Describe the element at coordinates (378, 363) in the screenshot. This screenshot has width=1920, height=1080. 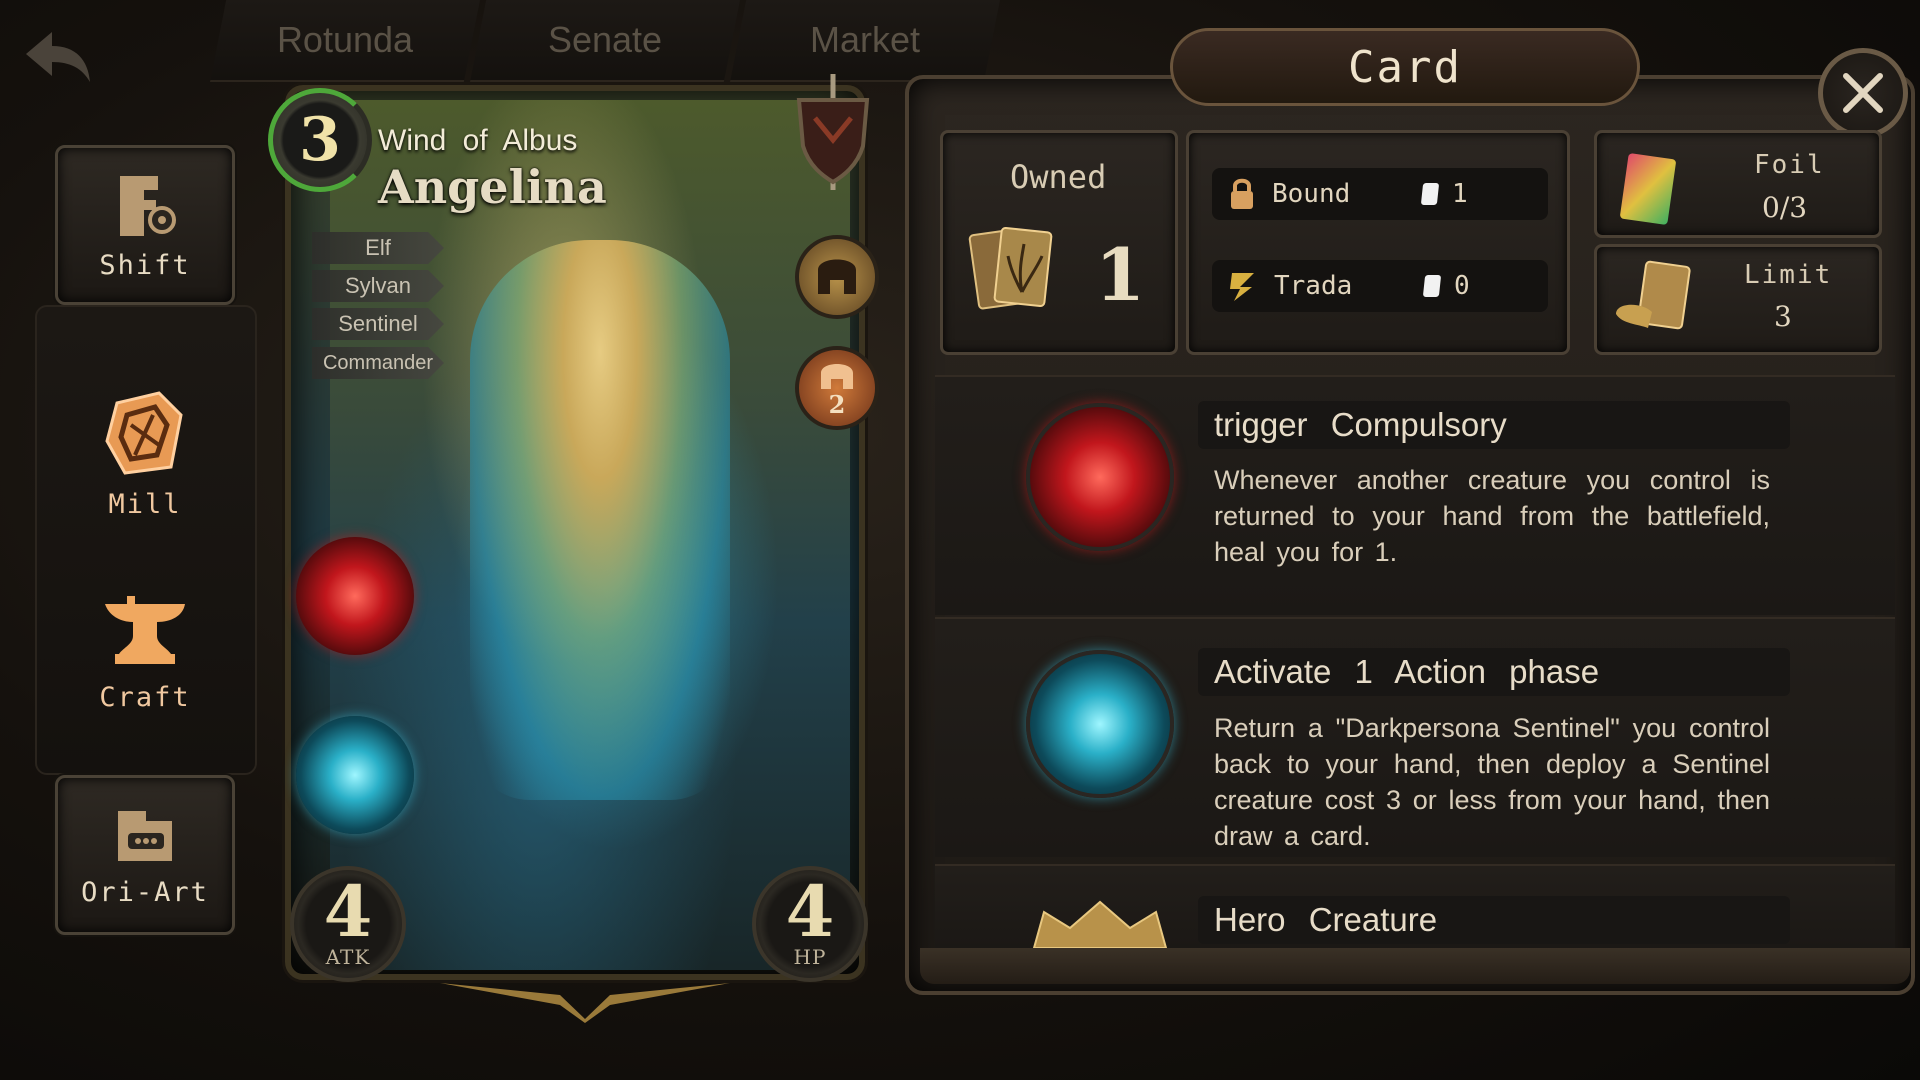
I see `tribe-tag-commander: Commander` at that location.